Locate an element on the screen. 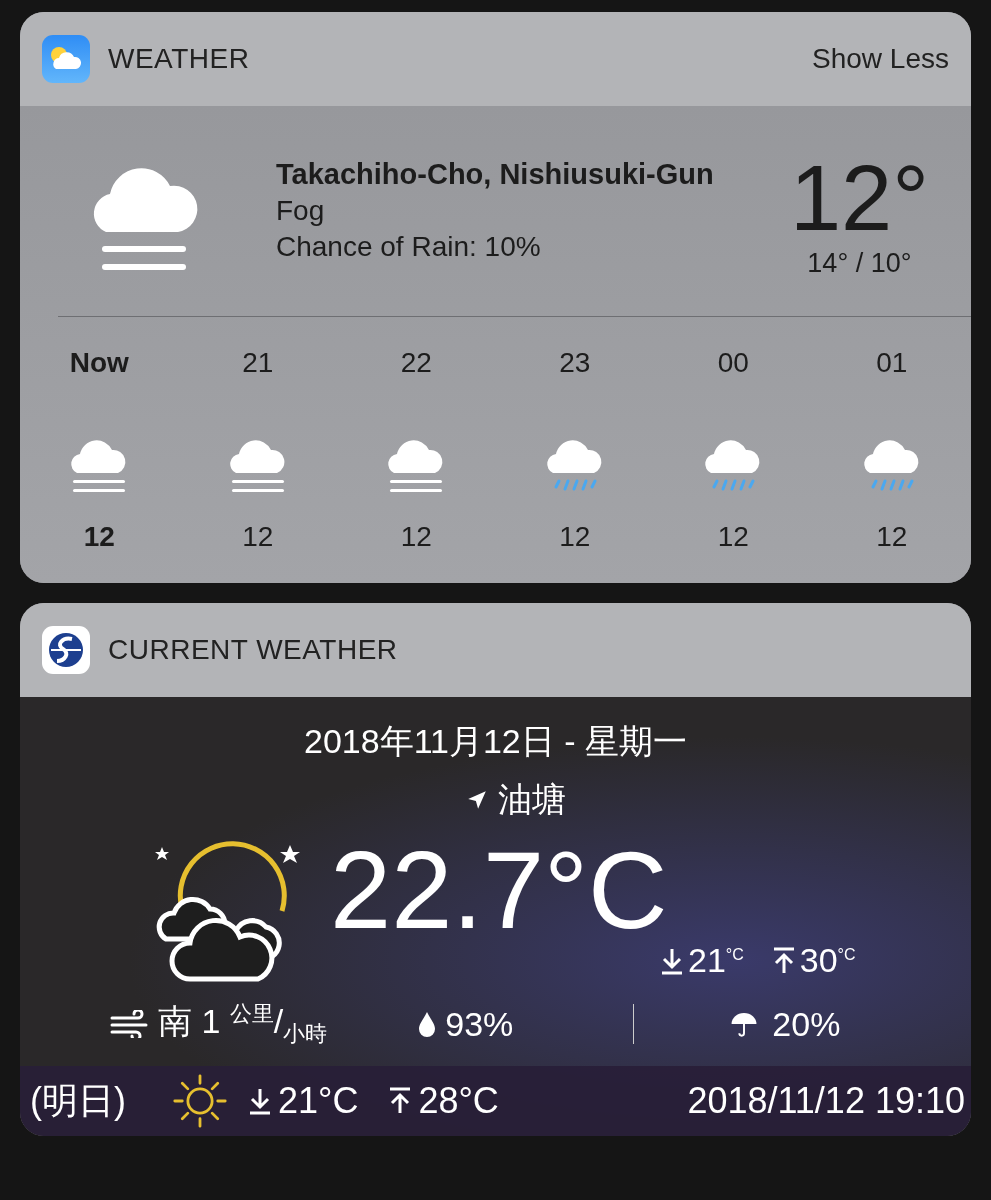 This screenshot has width=991, height=1200. location-name: 油塘 is located at coordinates (531, 799).